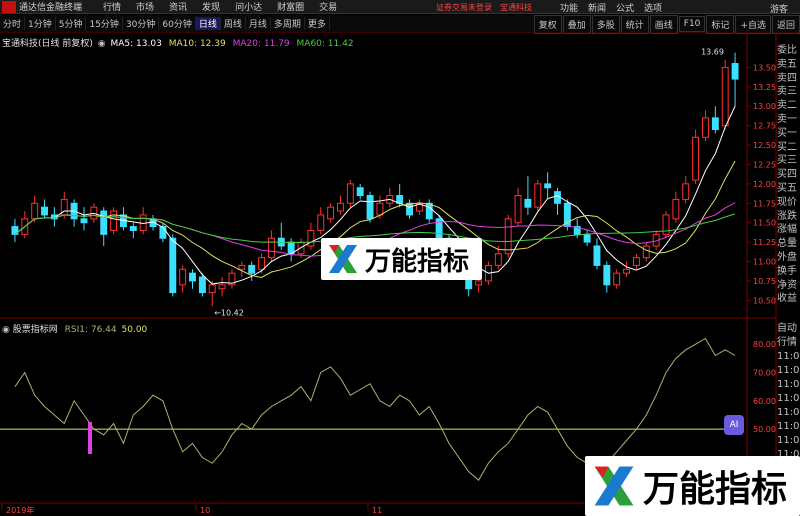  Describe the element at coordinates (712, 52) in the screenshot. I see `high-price-label: 13.69` at that location.